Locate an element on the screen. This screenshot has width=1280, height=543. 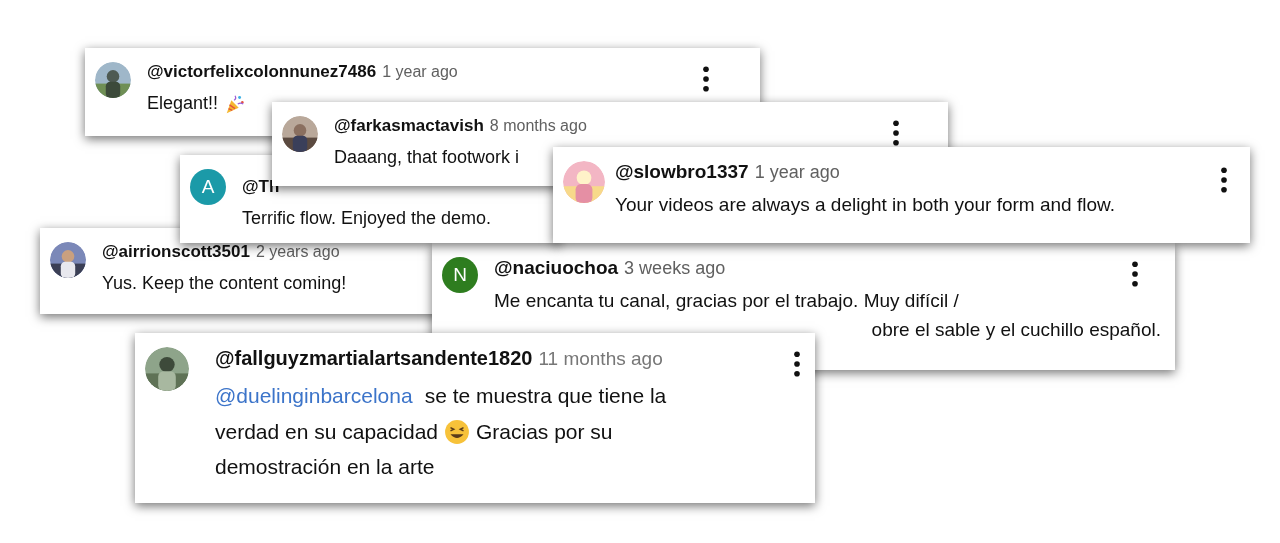
comment-time: 11 months ago is located at coordinates (600, 359).